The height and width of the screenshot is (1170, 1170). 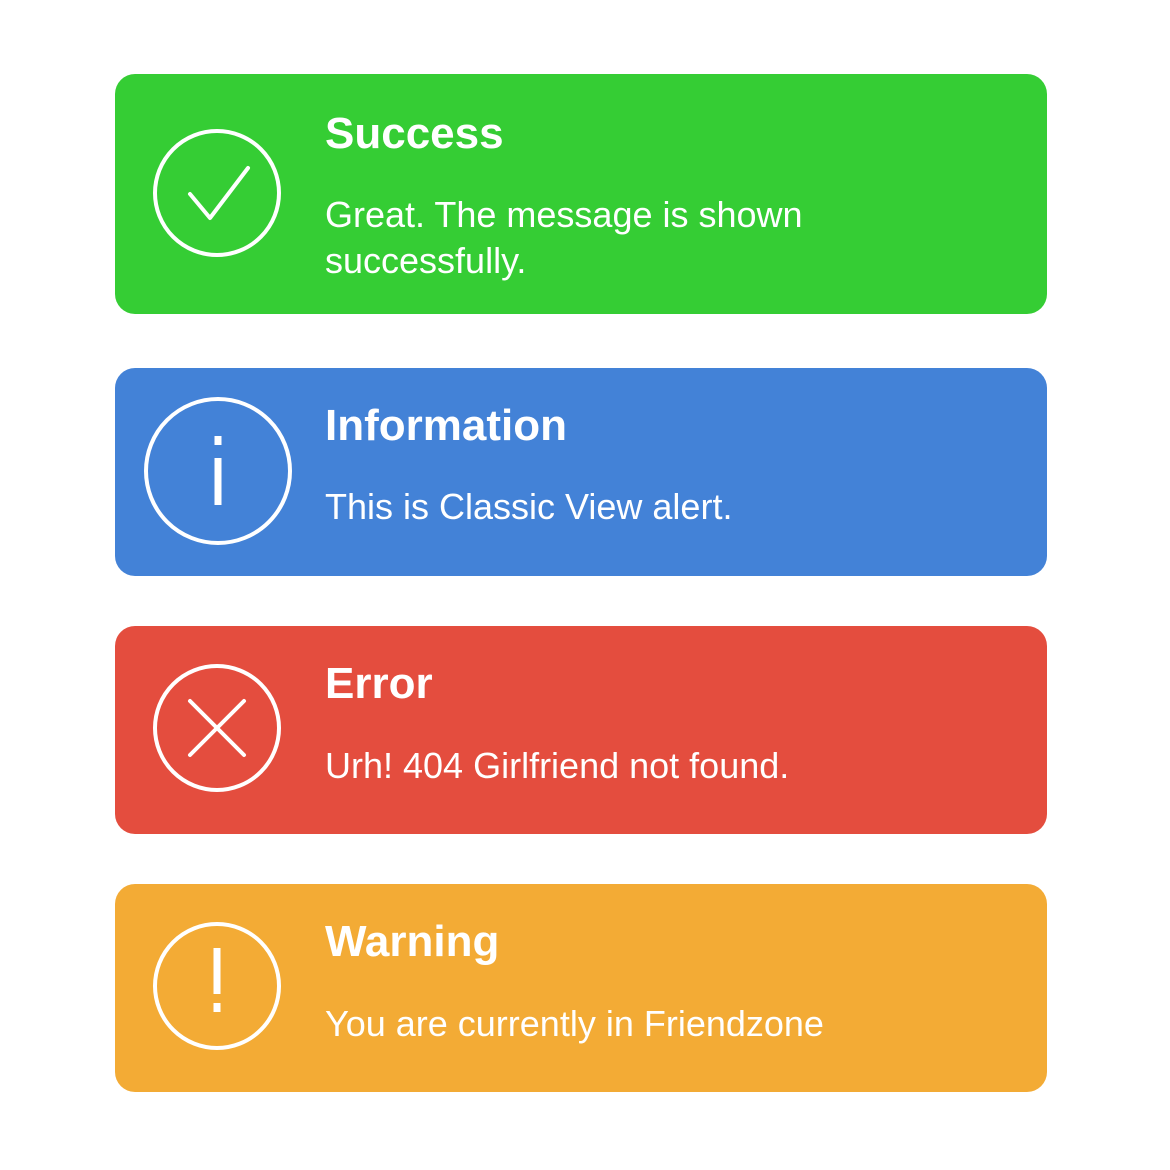 I want to click on alert-message: This is Classic View alert., so click(x=529, y=506).